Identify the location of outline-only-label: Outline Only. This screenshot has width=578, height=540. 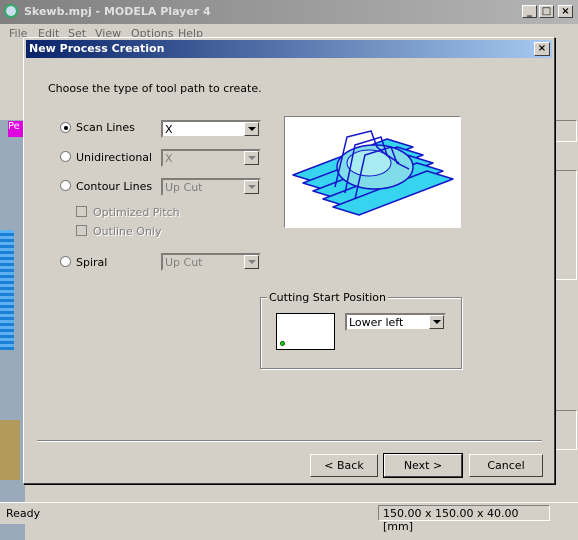
(127, 231).